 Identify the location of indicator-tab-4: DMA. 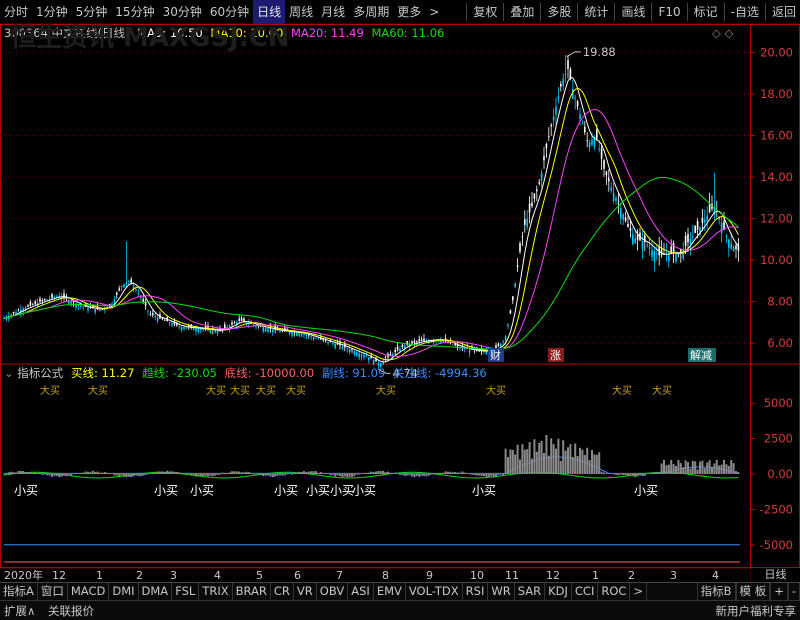
(156, 591).